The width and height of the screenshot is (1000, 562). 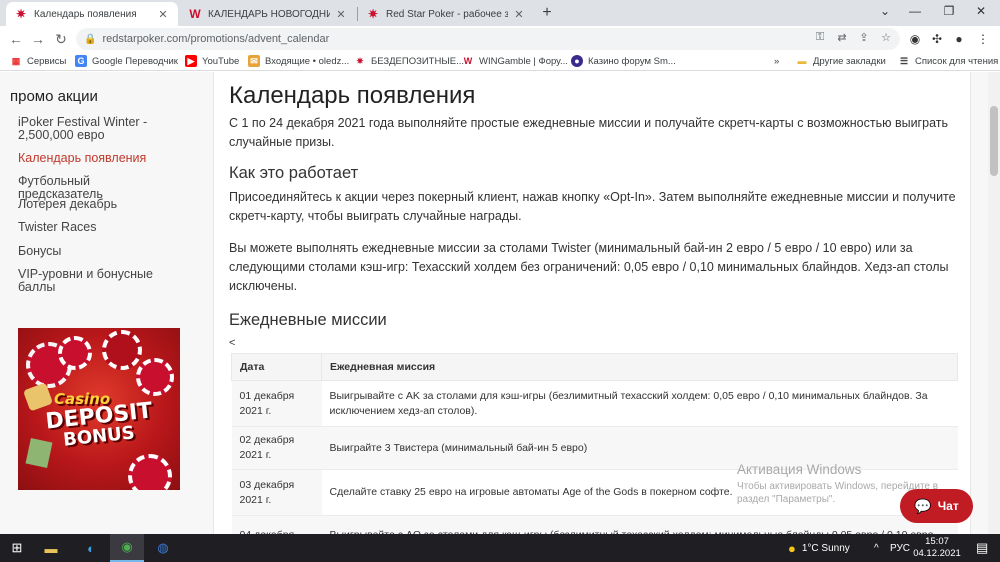 I want to click on app-icon: ◍, so click(x=163, y=548).